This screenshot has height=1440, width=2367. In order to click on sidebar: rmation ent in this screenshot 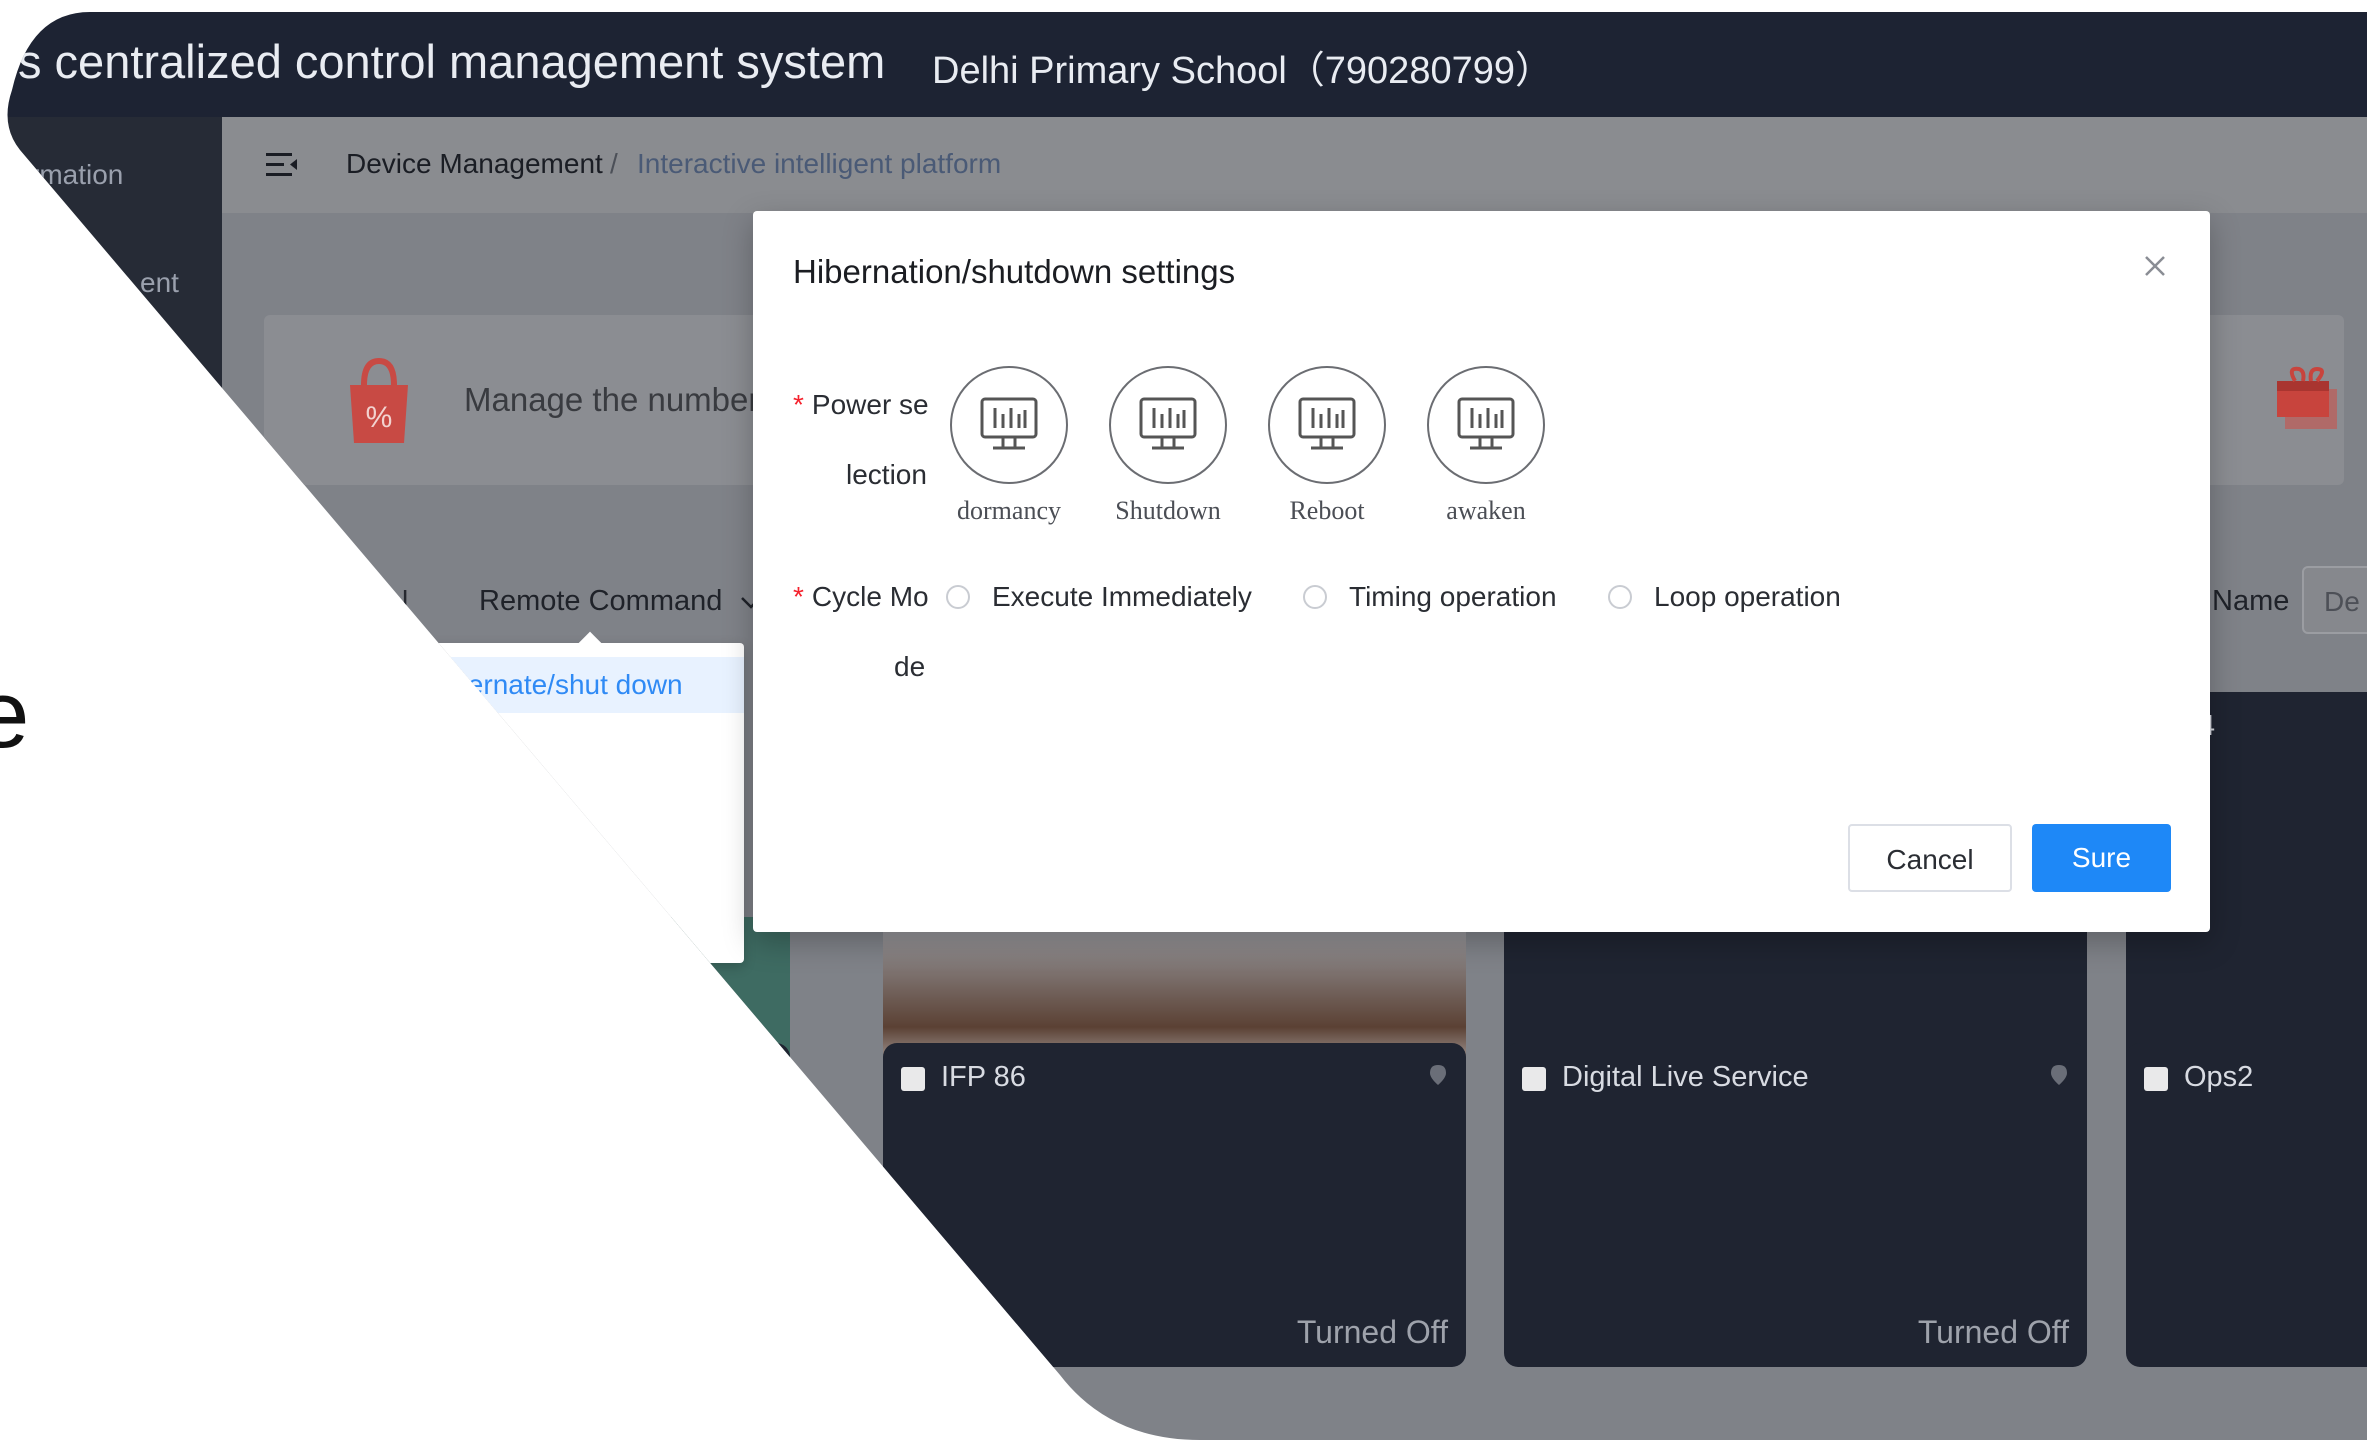, I will do `click(111, 778)`.